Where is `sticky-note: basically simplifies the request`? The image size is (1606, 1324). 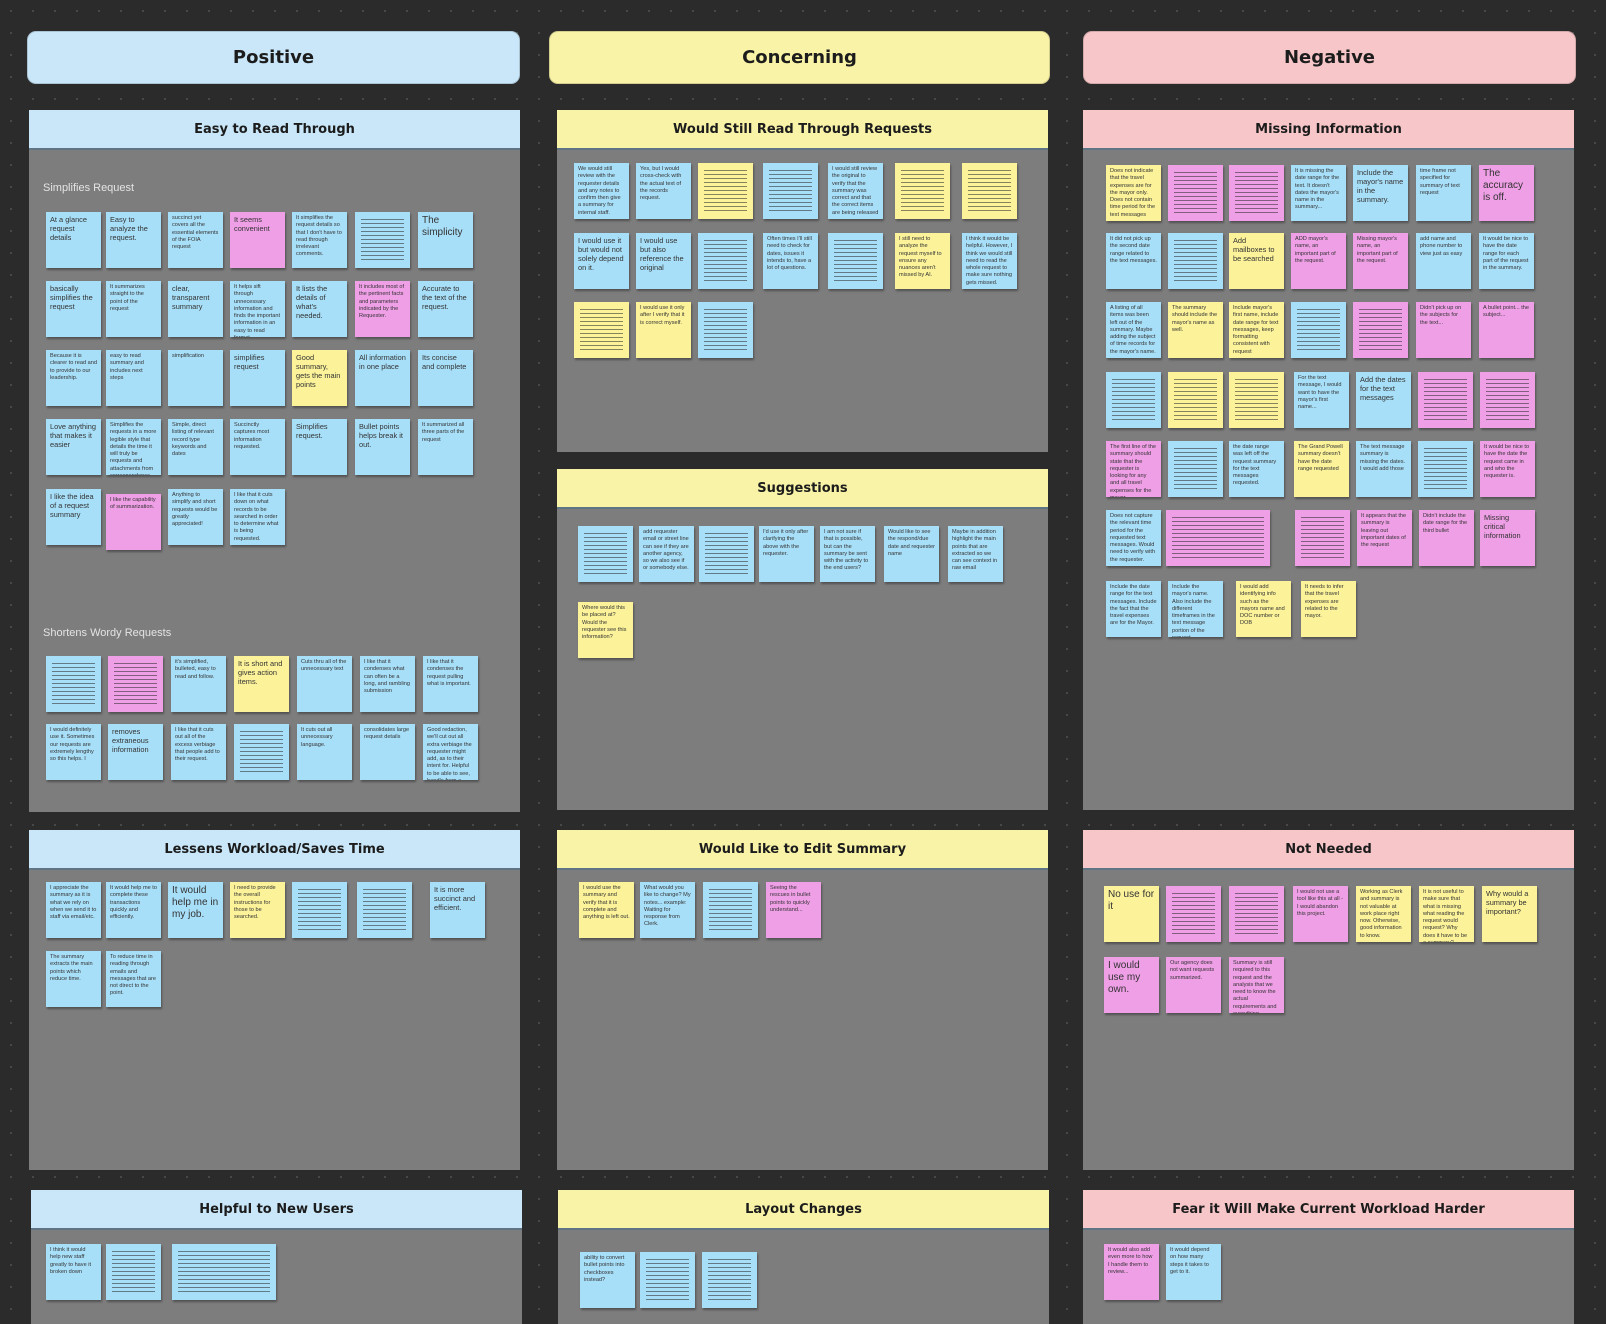
sticky-note: basically simplifies the request is located at coordinates (73, 309).